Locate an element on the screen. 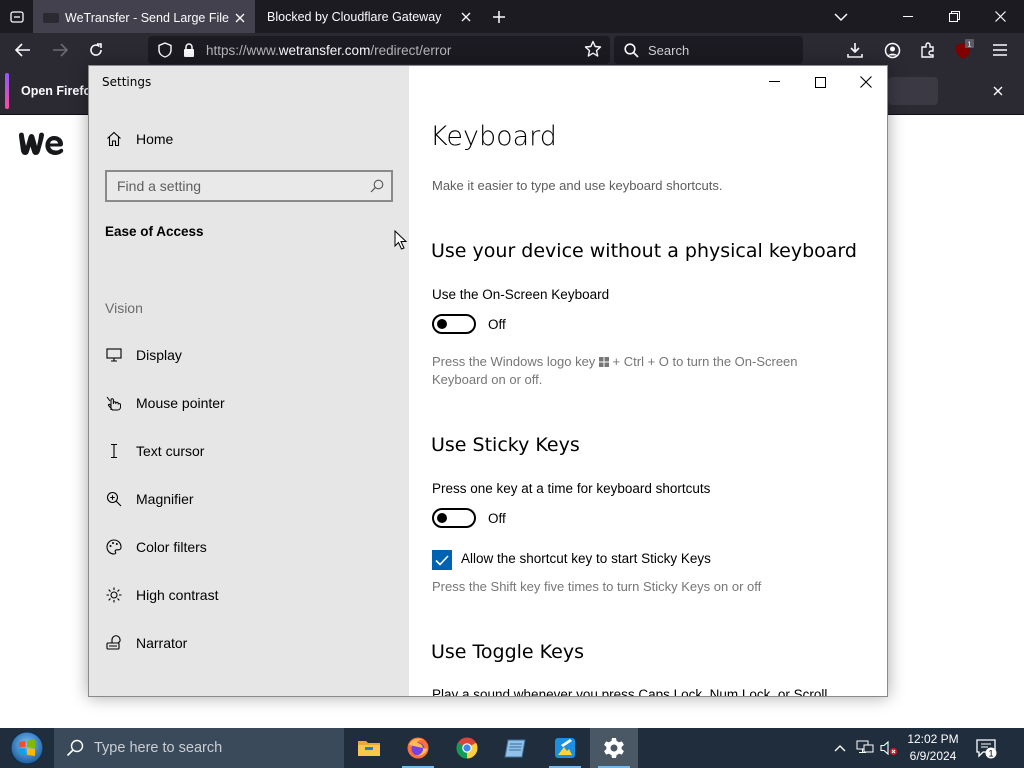  star-icon is located at coordinates (593, 48).